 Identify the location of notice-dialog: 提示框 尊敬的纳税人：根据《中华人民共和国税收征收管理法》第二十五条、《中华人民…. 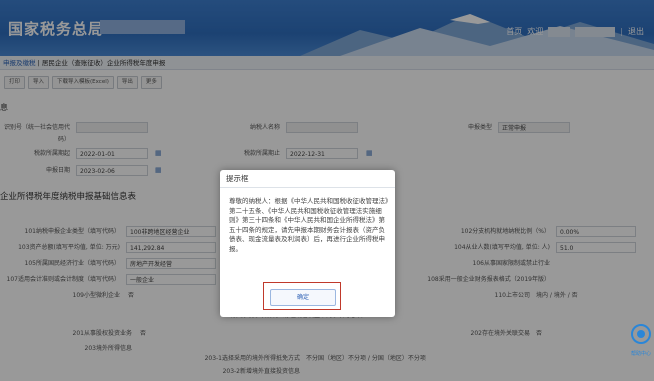
(307, 243).